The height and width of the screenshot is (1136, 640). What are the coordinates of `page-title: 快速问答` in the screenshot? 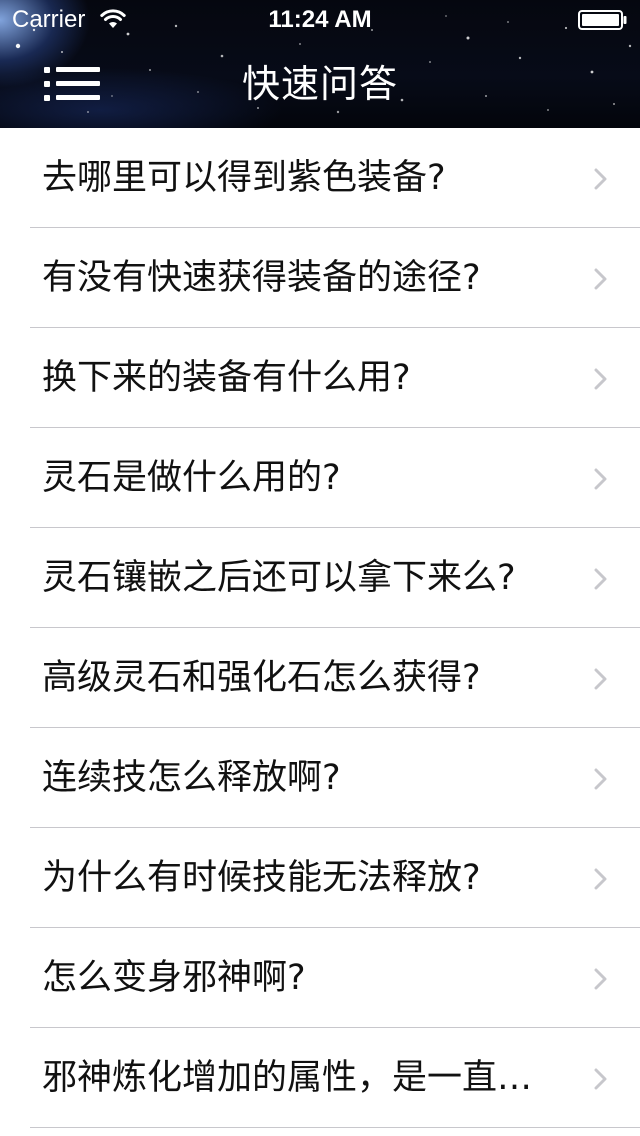 It's located at (319, 84).